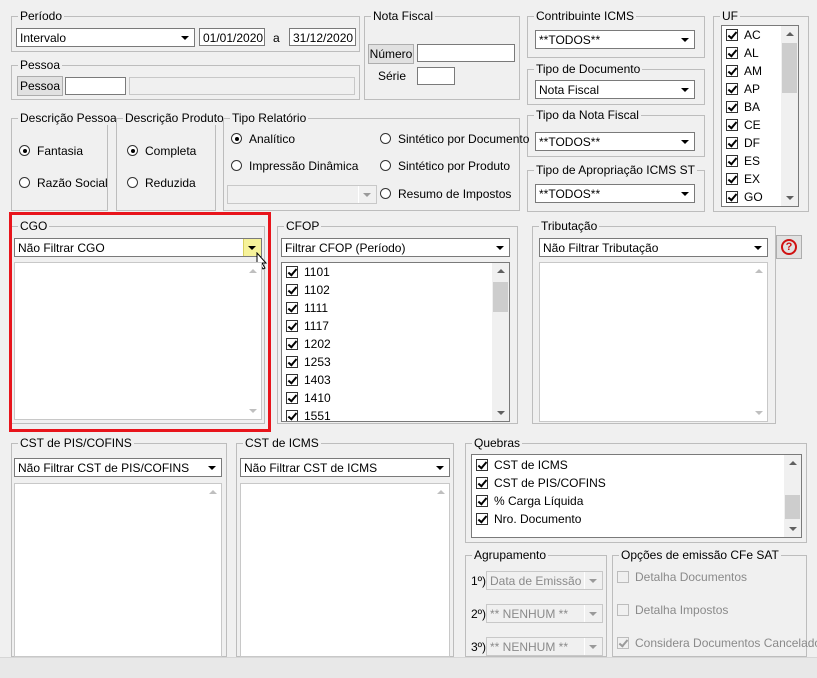  I want to click on numero-button: Número, so click(391, 54).